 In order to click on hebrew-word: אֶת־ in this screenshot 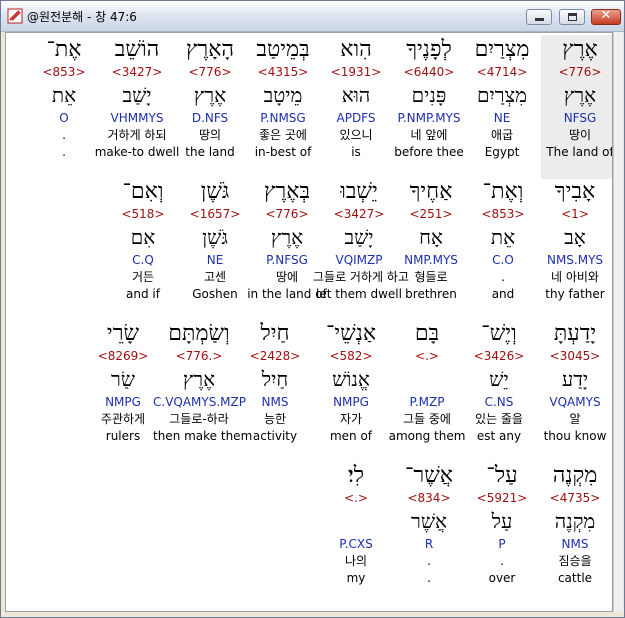, I will do `click(64, 49)`.